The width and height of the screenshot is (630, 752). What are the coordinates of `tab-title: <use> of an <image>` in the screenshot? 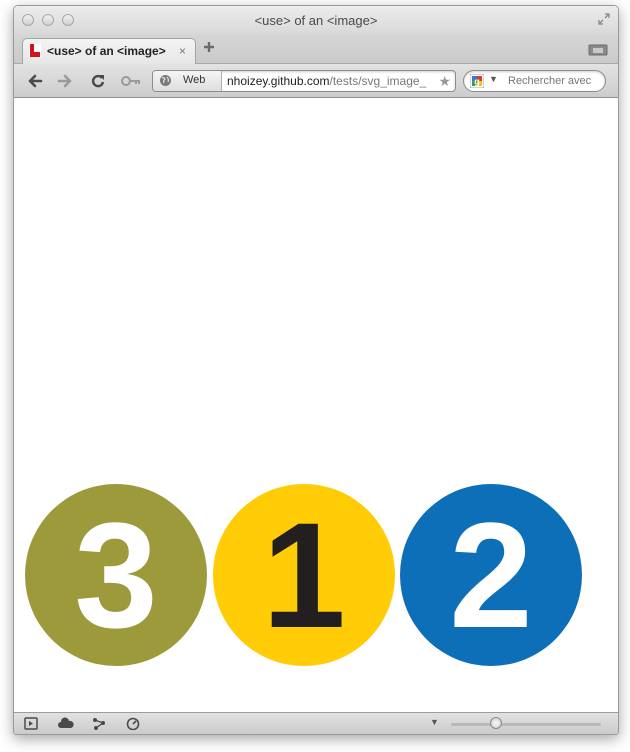 It's located at (106, 51).